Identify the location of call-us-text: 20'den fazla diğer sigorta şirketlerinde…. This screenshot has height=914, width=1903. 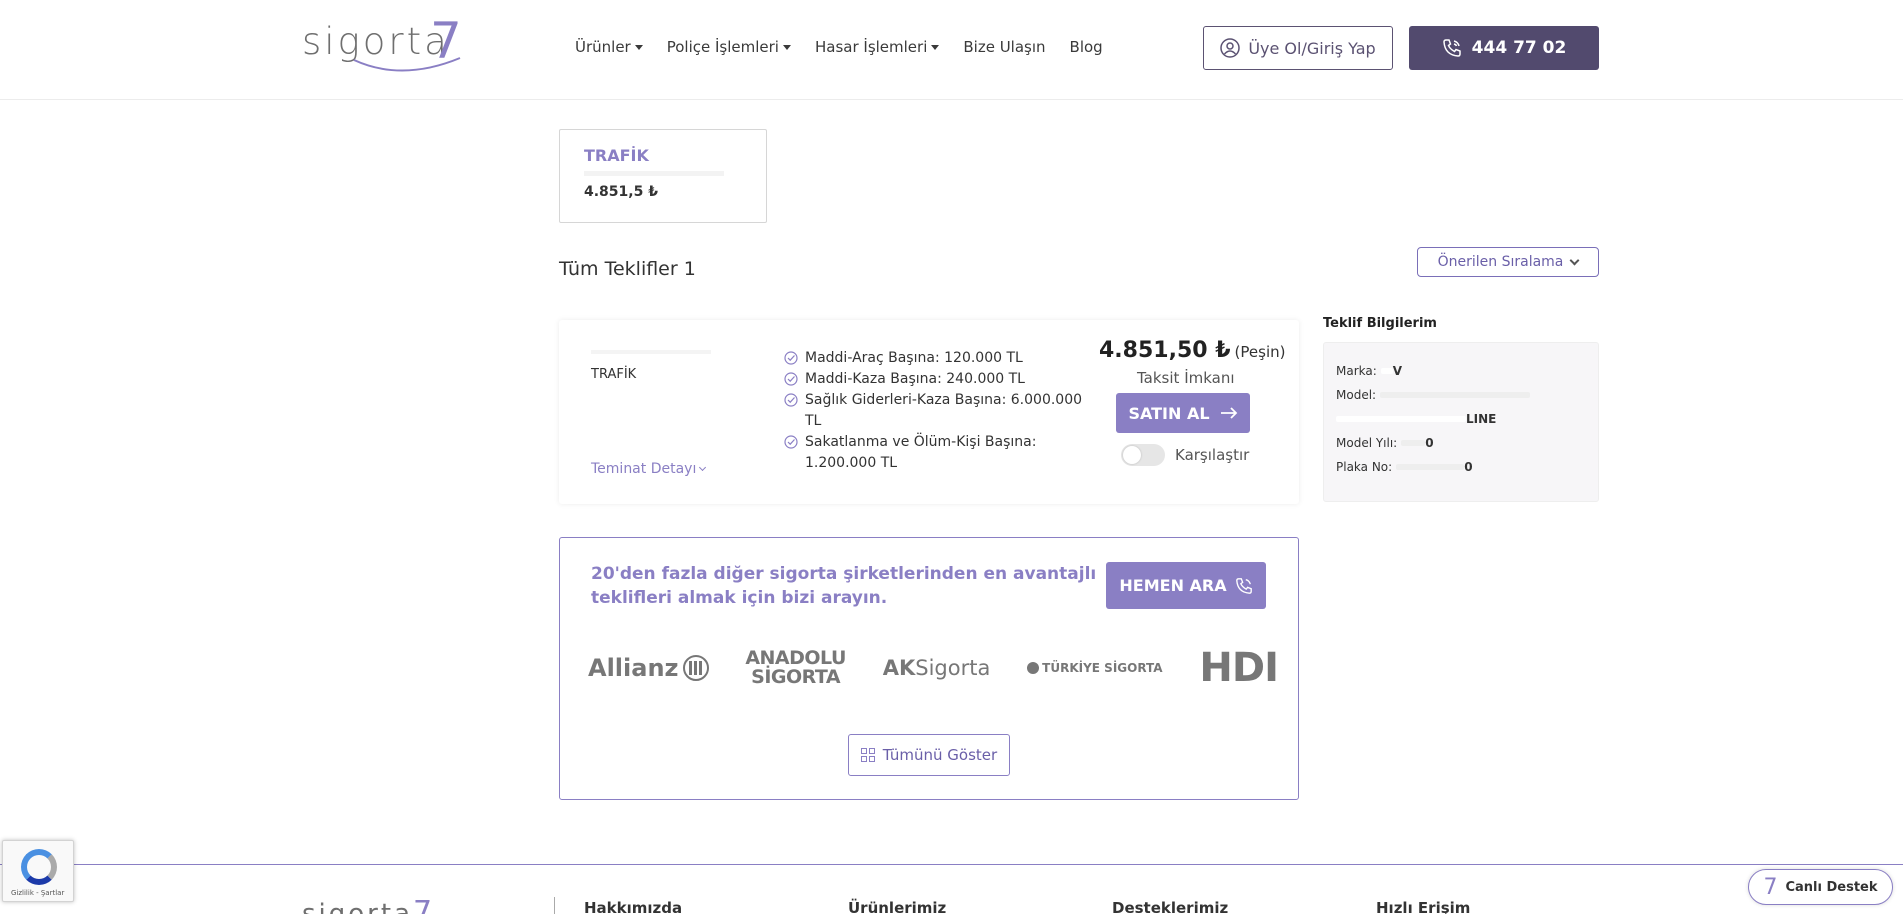
(844, 586).